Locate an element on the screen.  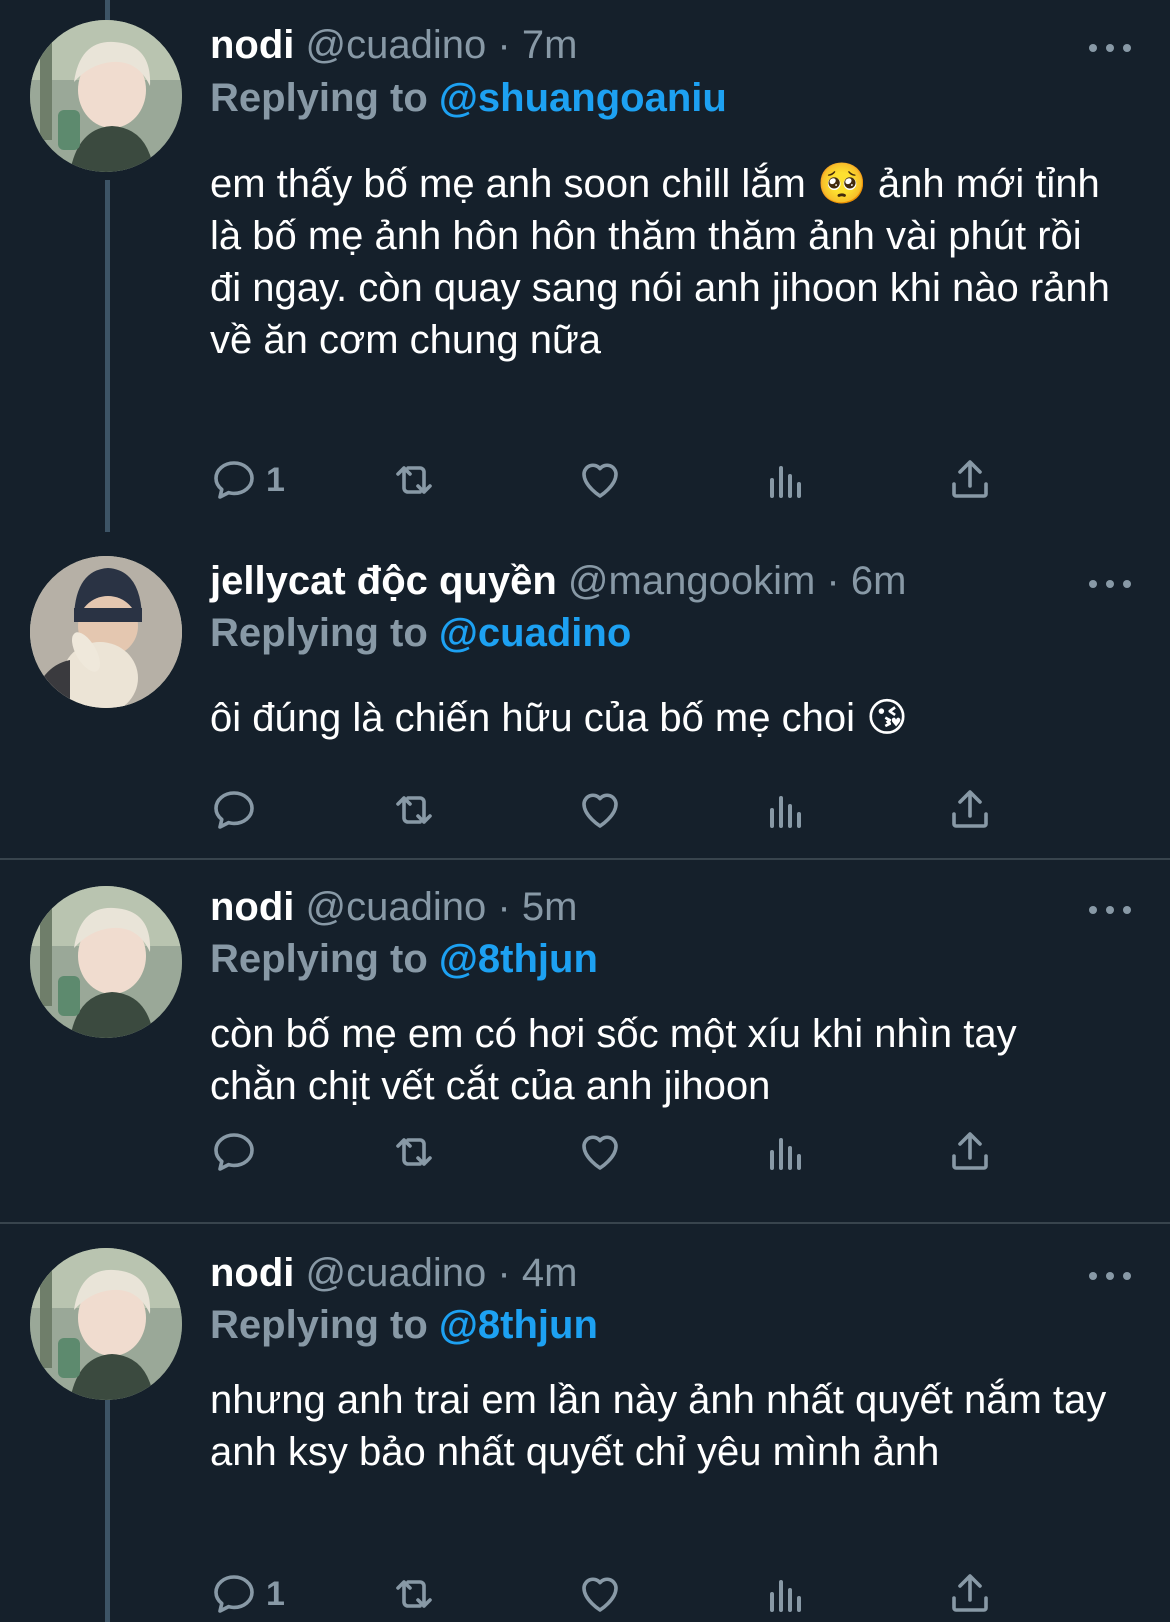
timestamp: 7m is located at coordinates (550, 45).